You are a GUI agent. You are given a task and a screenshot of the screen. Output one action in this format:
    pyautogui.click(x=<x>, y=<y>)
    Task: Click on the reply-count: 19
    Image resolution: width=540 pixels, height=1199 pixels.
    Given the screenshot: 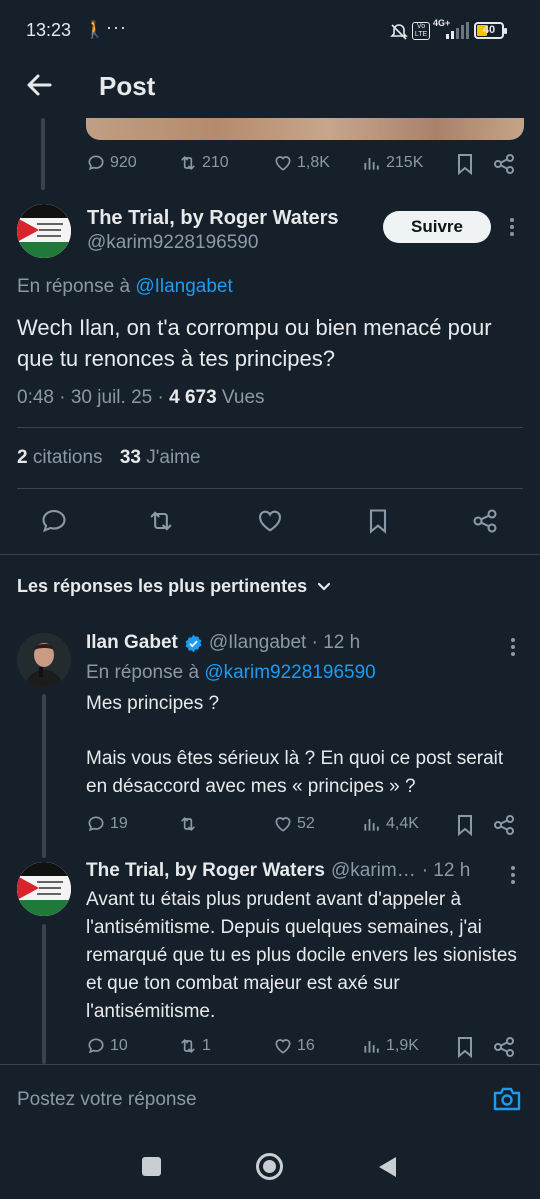 What is the action you would take?
    pyautogui.click(x=119, y=823)
    